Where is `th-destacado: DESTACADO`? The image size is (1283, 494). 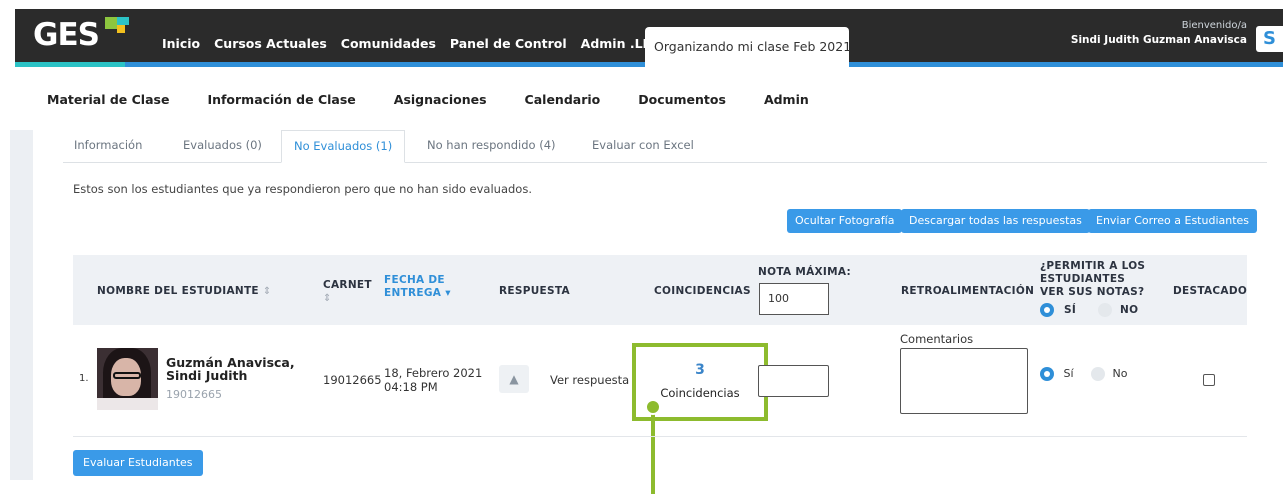 th-destacado: DESTACADO is located at coordinates (1210, 291).